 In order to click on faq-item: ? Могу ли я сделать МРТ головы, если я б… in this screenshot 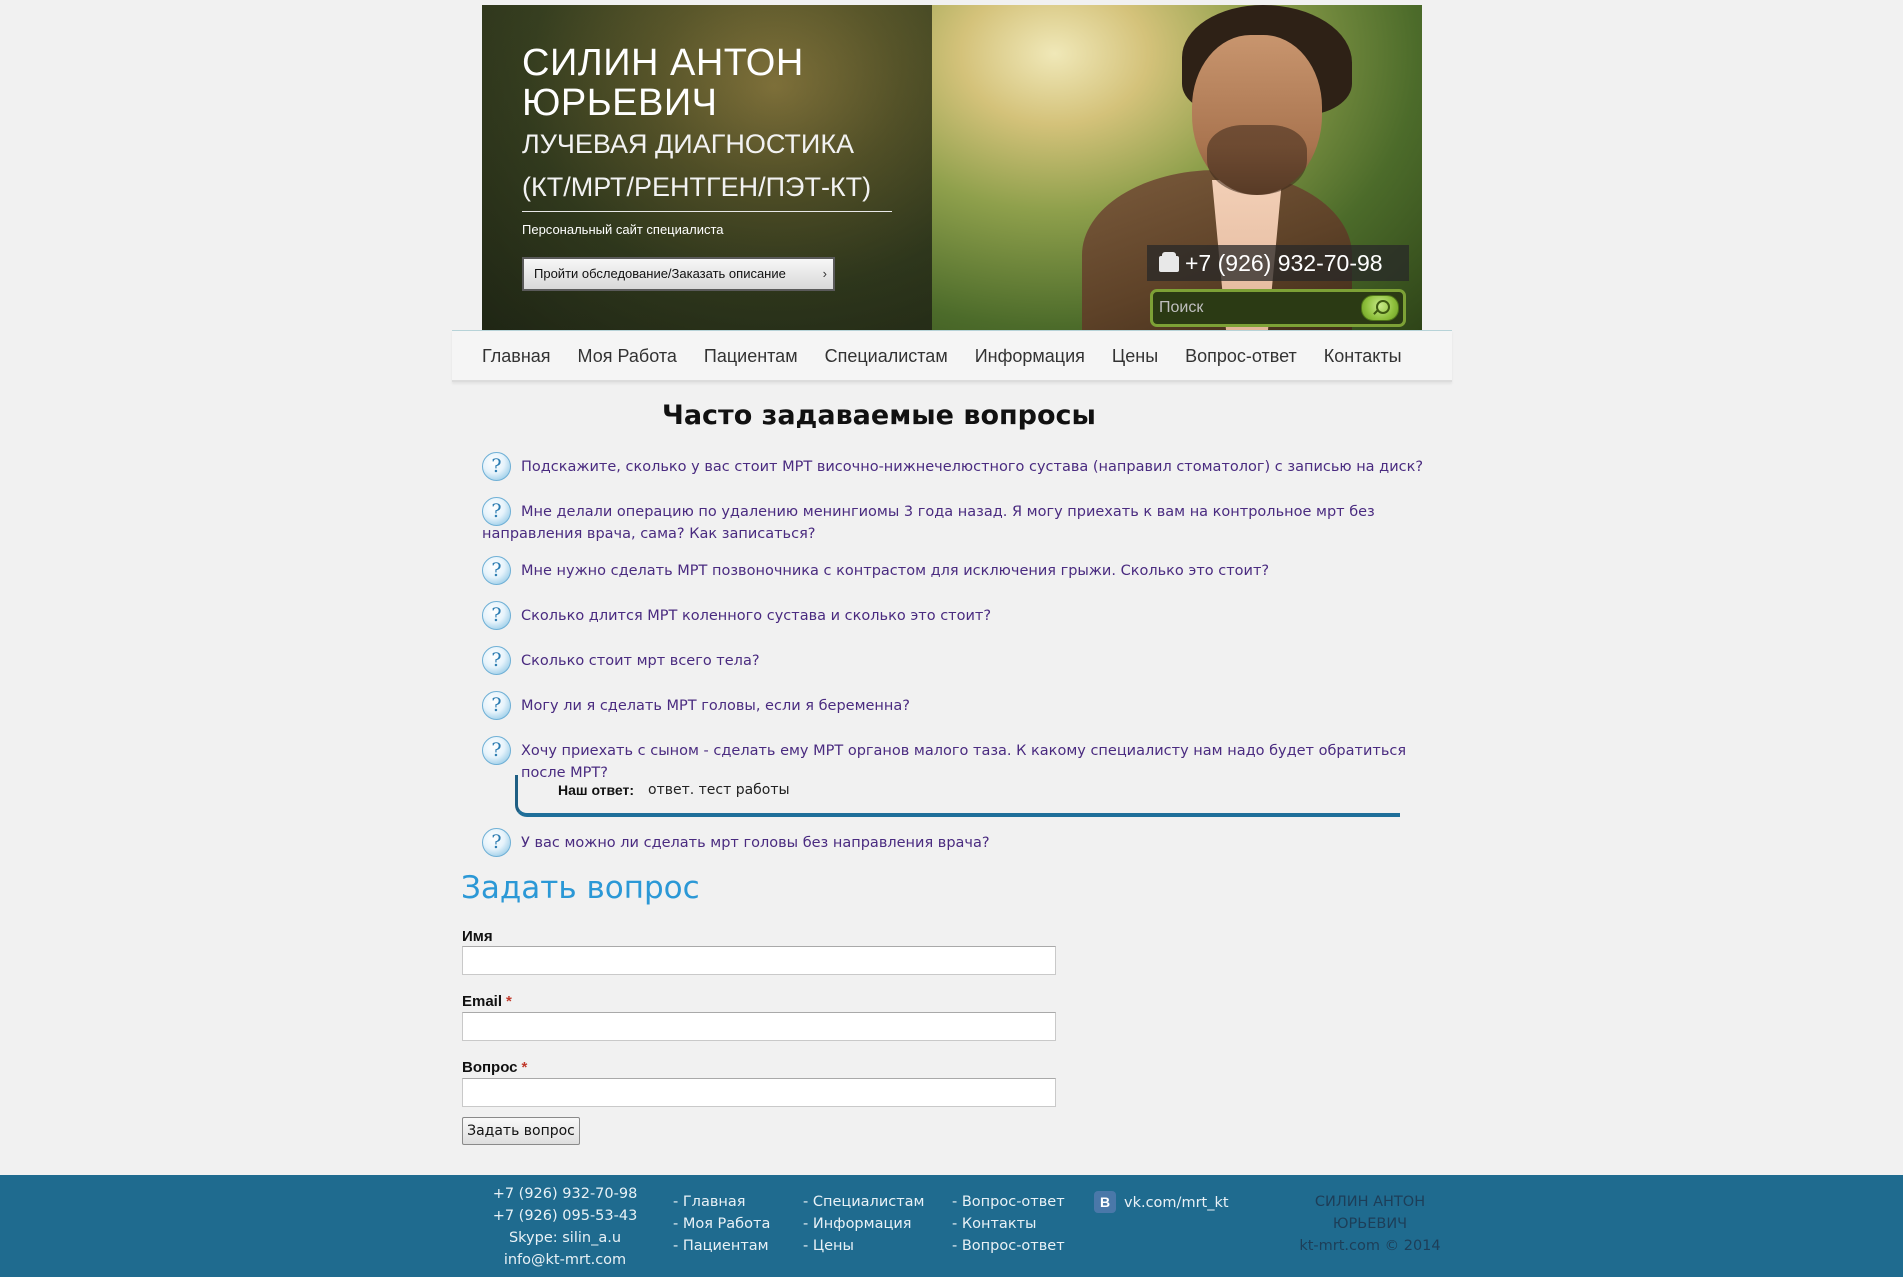, I will do `click(962, 705)`.